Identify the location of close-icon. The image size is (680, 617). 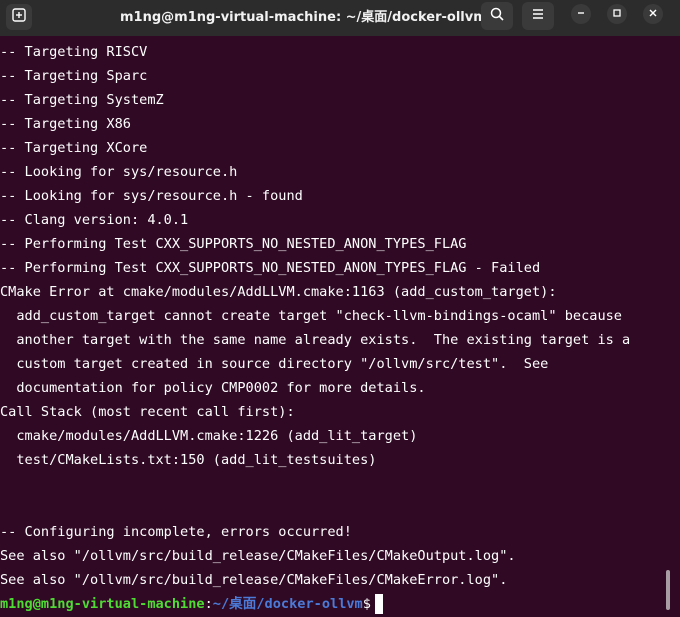
(653, 14).